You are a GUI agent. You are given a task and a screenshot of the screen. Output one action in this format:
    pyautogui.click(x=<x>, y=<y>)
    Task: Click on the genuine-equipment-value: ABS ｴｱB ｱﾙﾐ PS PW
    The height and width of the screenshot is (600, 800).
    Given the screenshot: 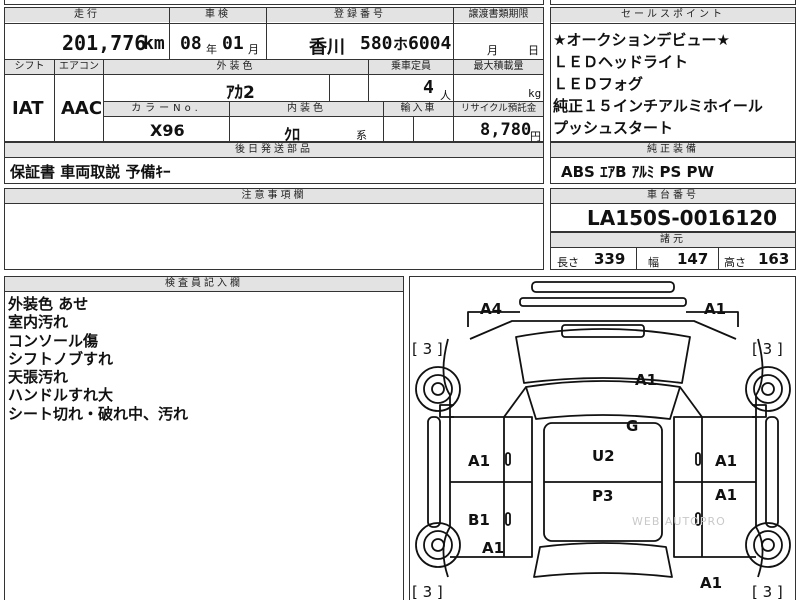 What is the action you would take?
    pyautogui.click(x=638, y=172)
    